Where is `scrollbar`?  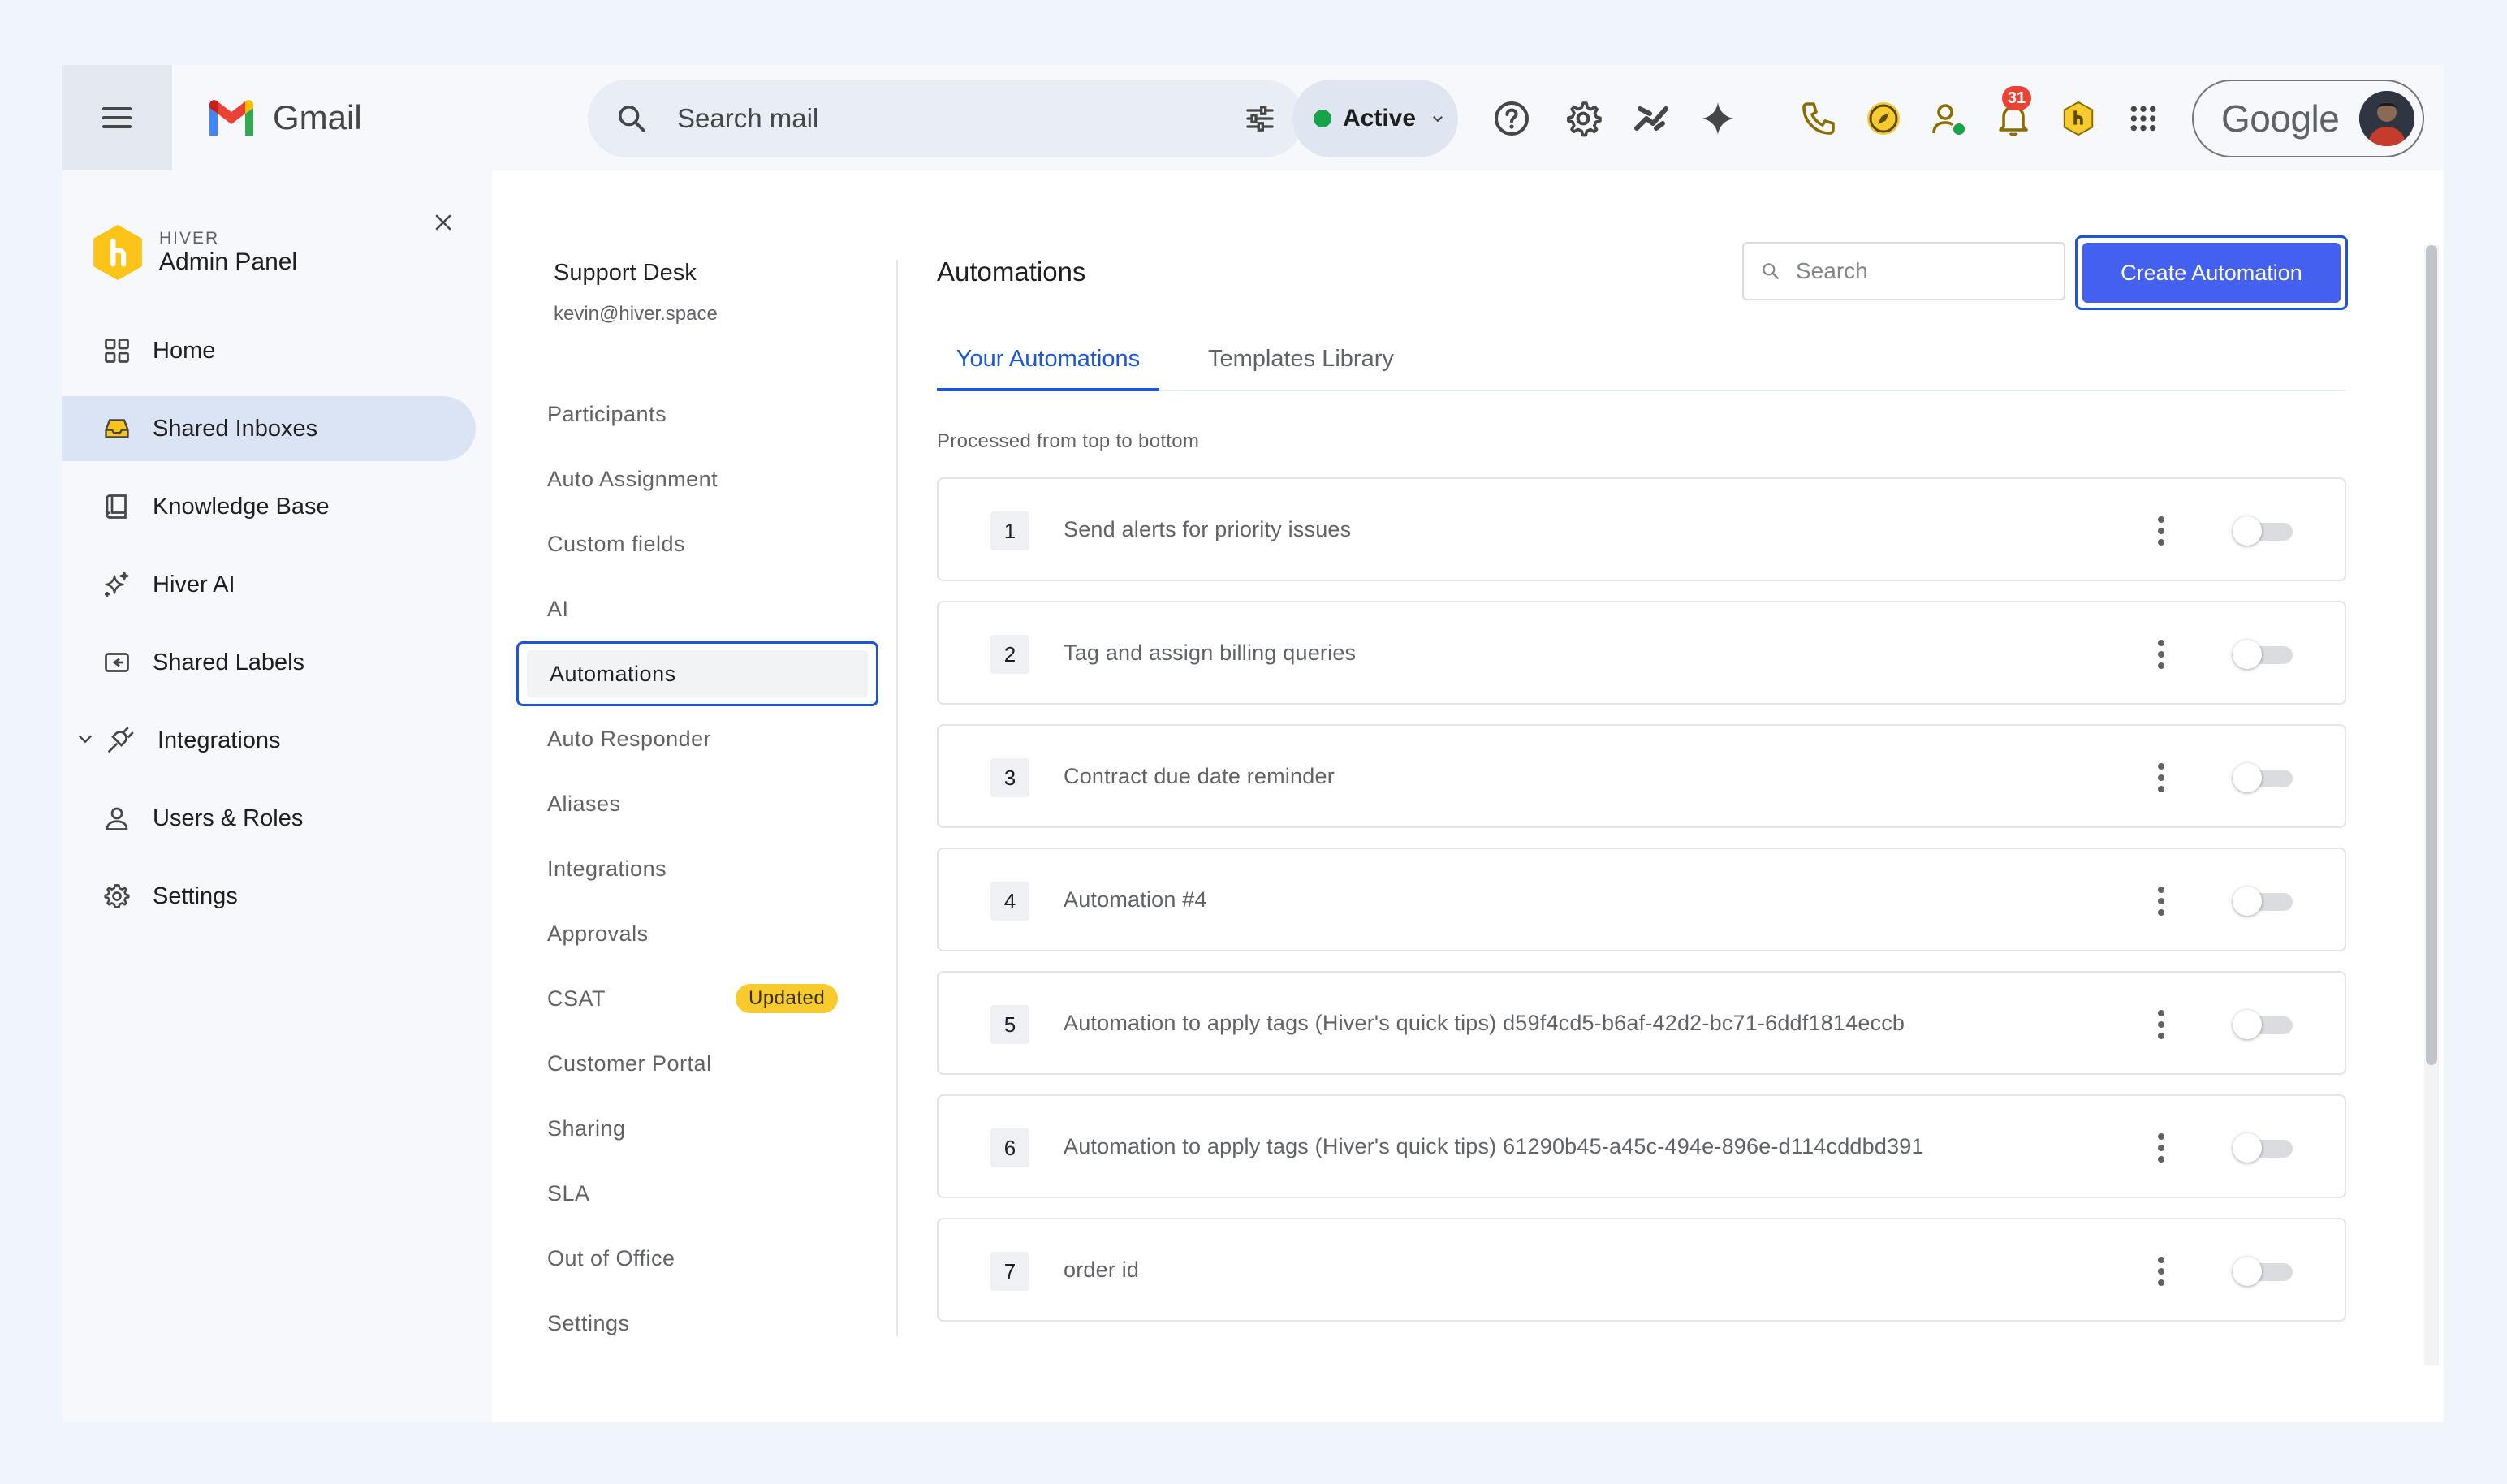 scrollbar is located at coordinates (2431, 805).